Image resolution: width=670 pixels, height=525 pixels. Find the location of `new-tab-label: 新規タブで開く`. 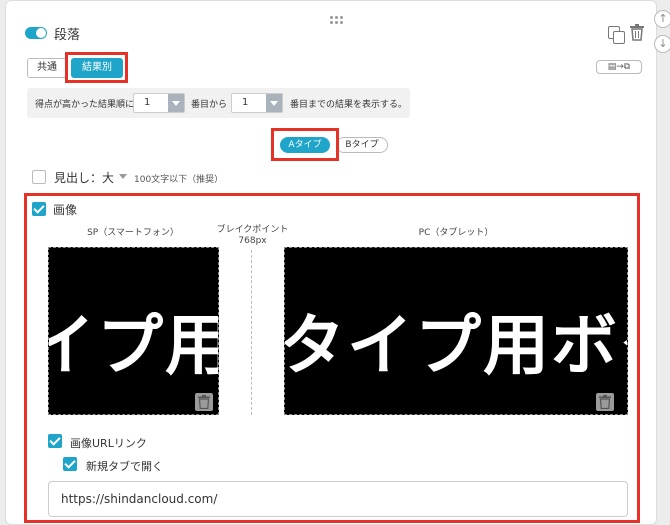

new-tab-label: 新規タブで開く is located at coordinates (124, 466).